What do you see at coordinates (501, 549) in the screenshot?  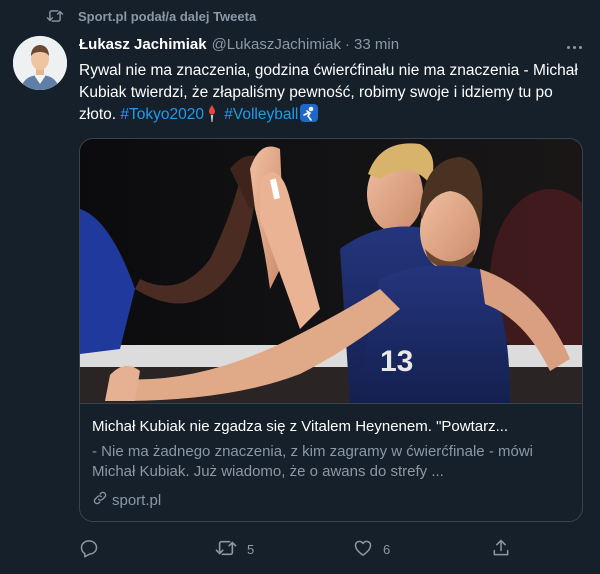 I see `share-icon` at bounding box center [501, 549].